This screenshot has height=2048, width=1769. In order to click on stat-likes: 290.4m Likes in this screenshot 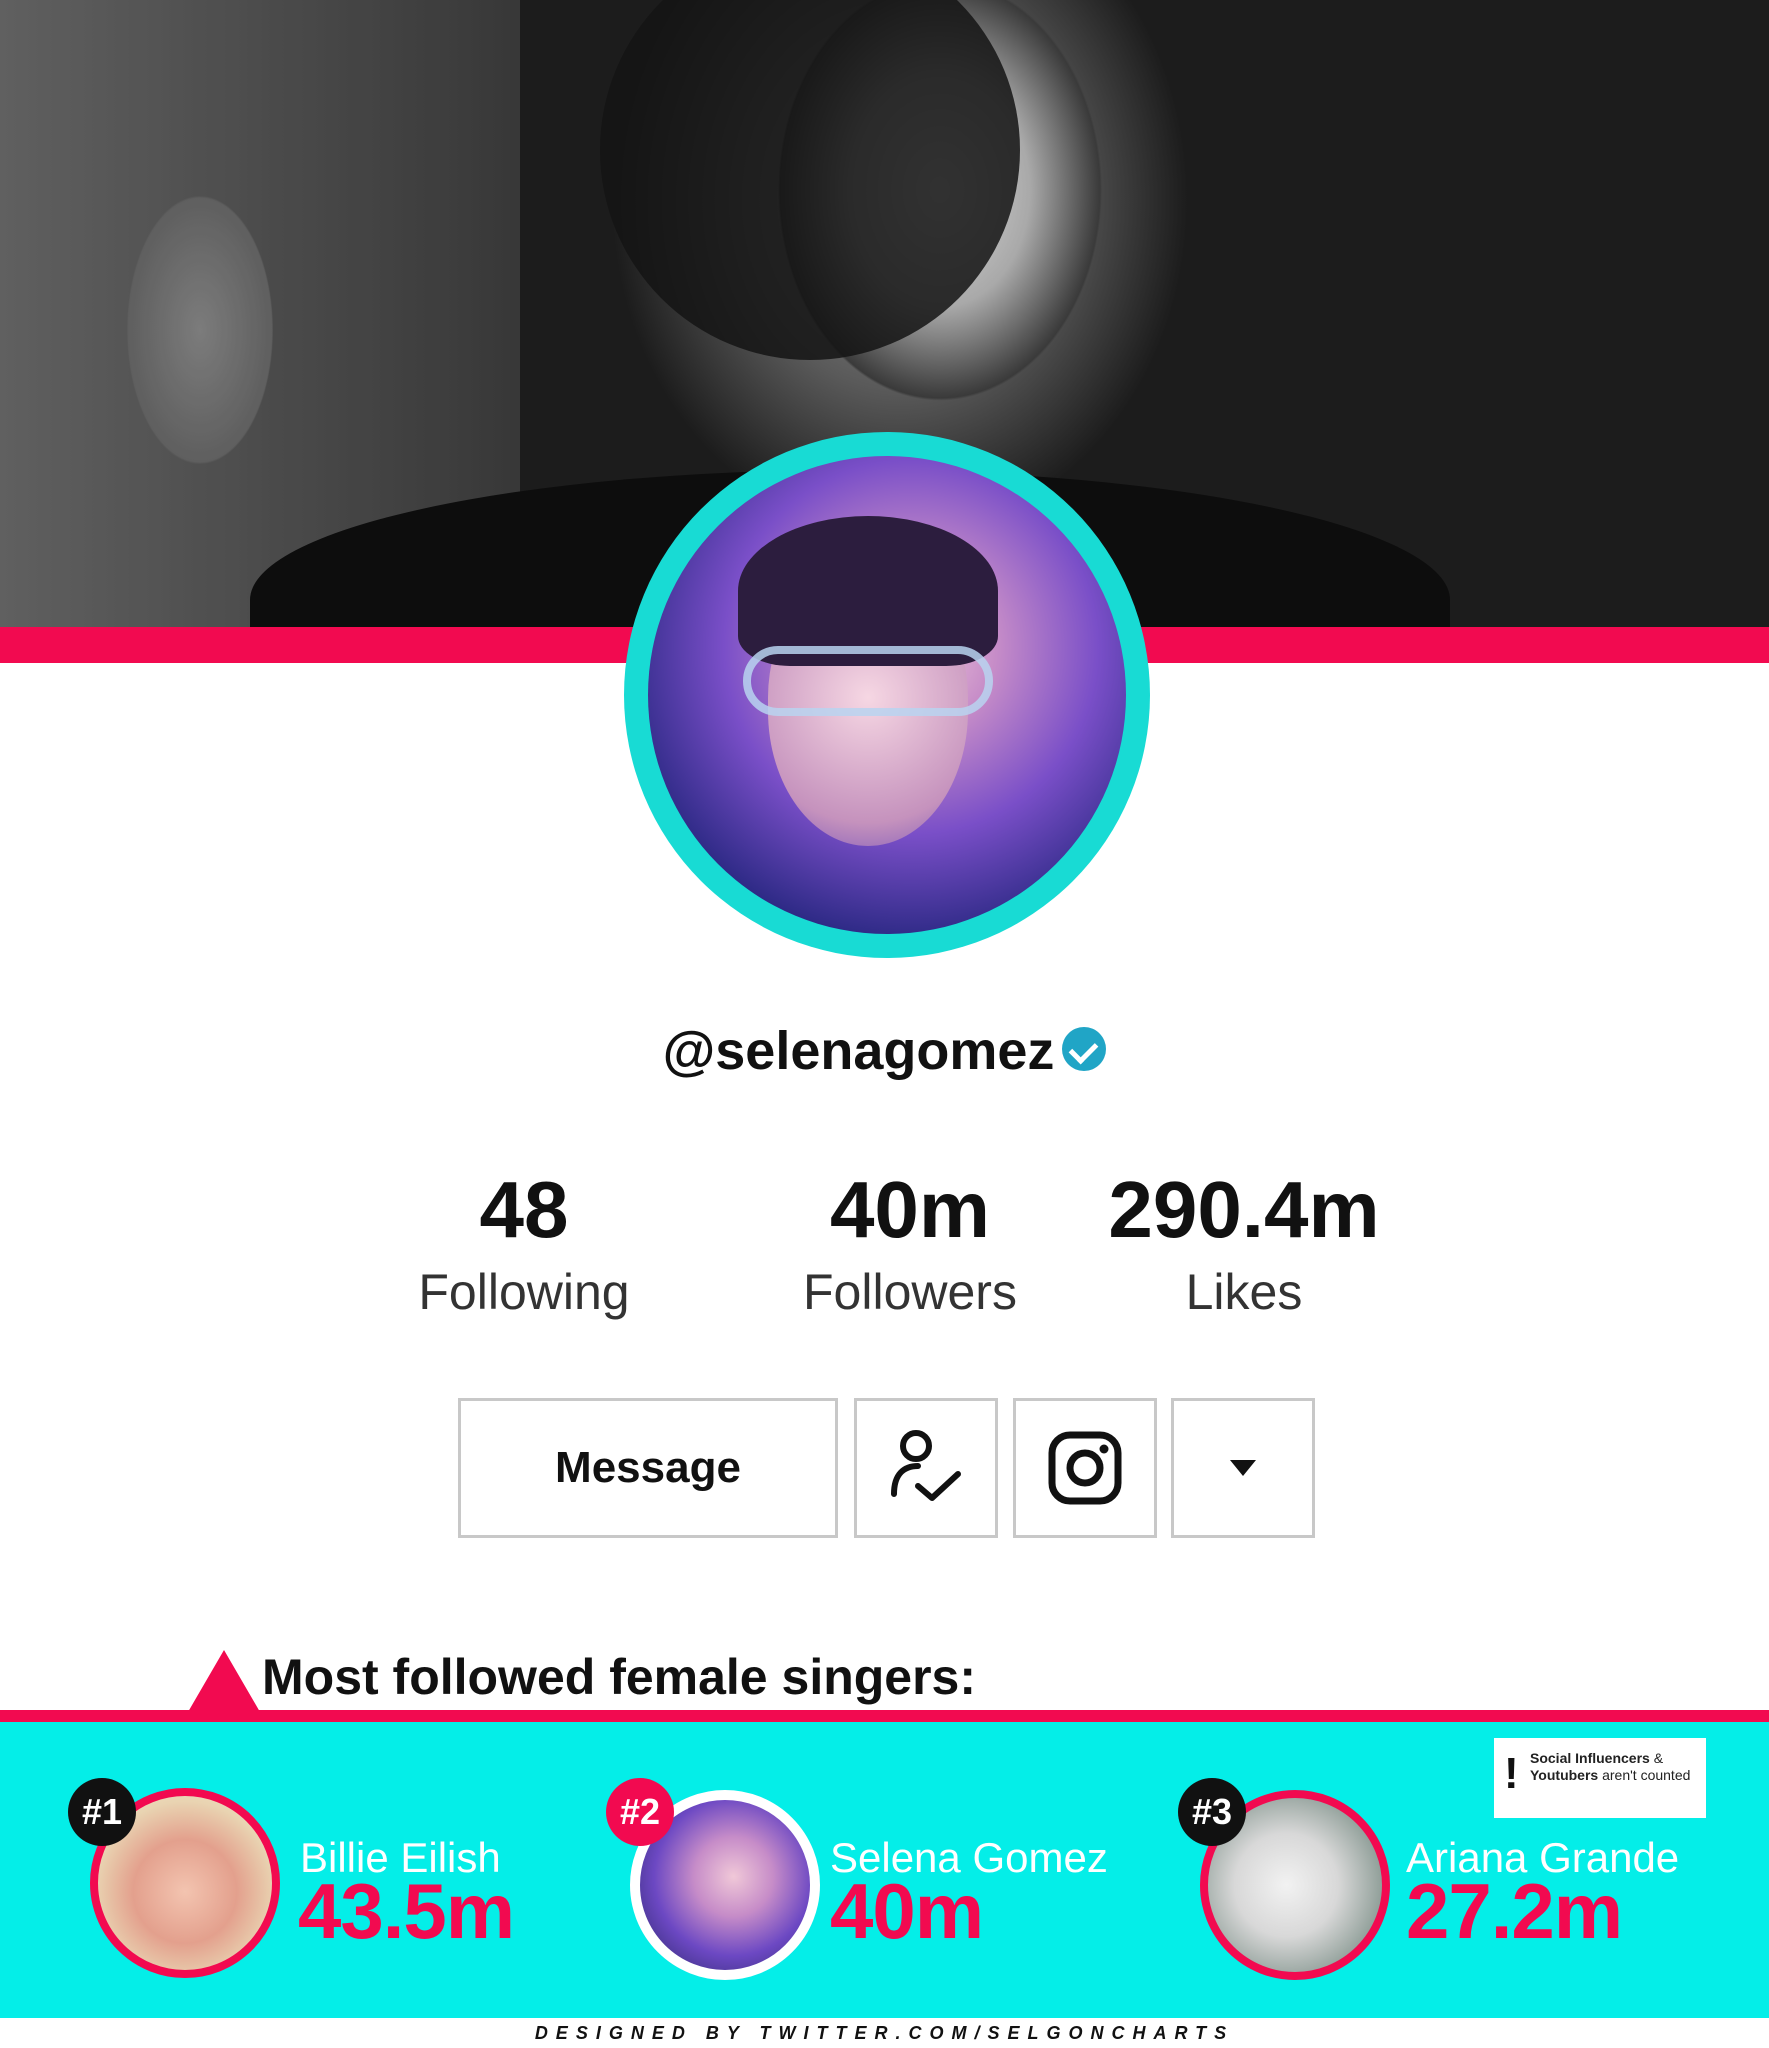, I will do `click(1244, 1242)`.